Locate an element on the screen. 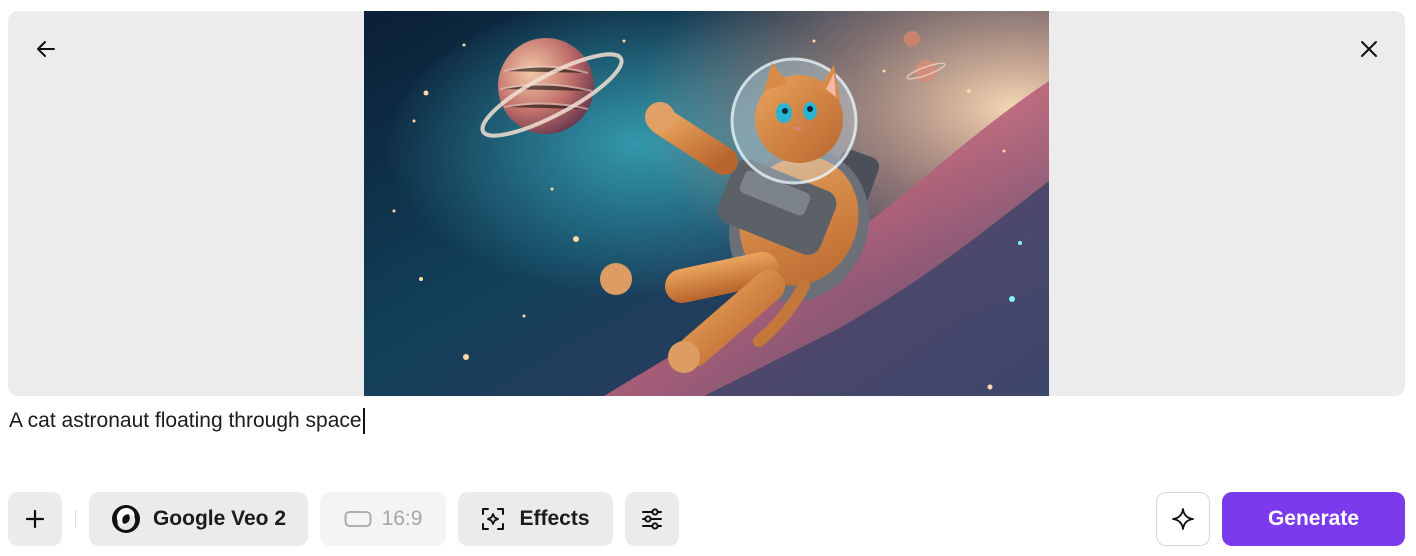  prompt-input: A cat astronaut floating through space is located at coordinates (187, 421).